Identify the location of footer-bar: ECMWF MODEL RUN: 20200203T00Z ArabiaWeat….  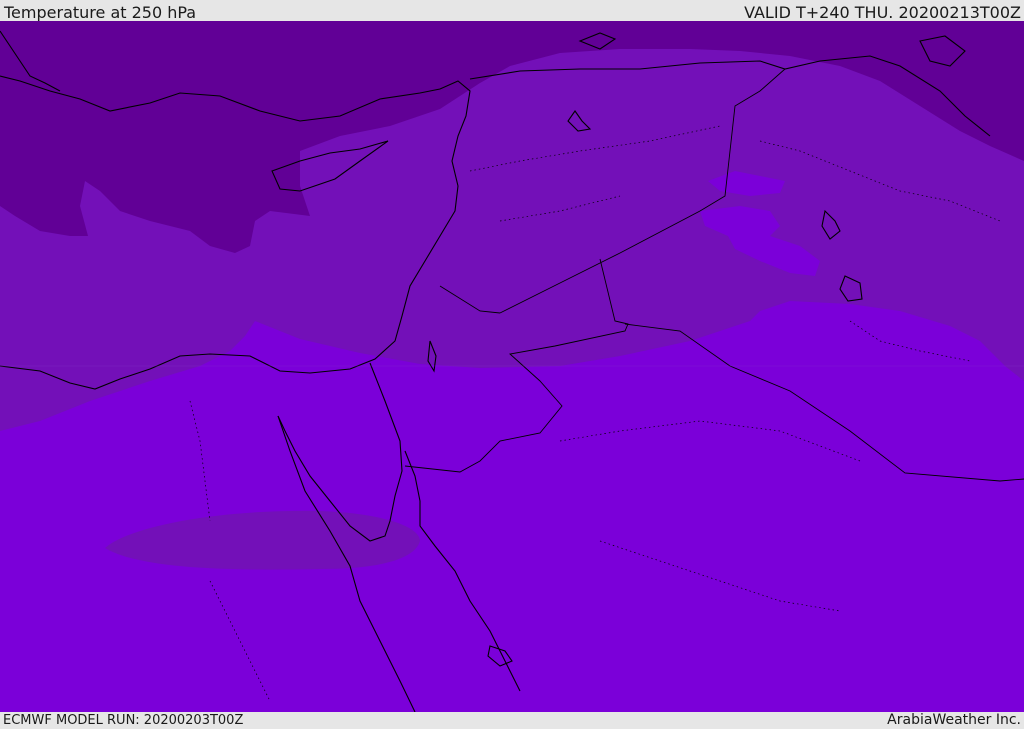
(512, 720).